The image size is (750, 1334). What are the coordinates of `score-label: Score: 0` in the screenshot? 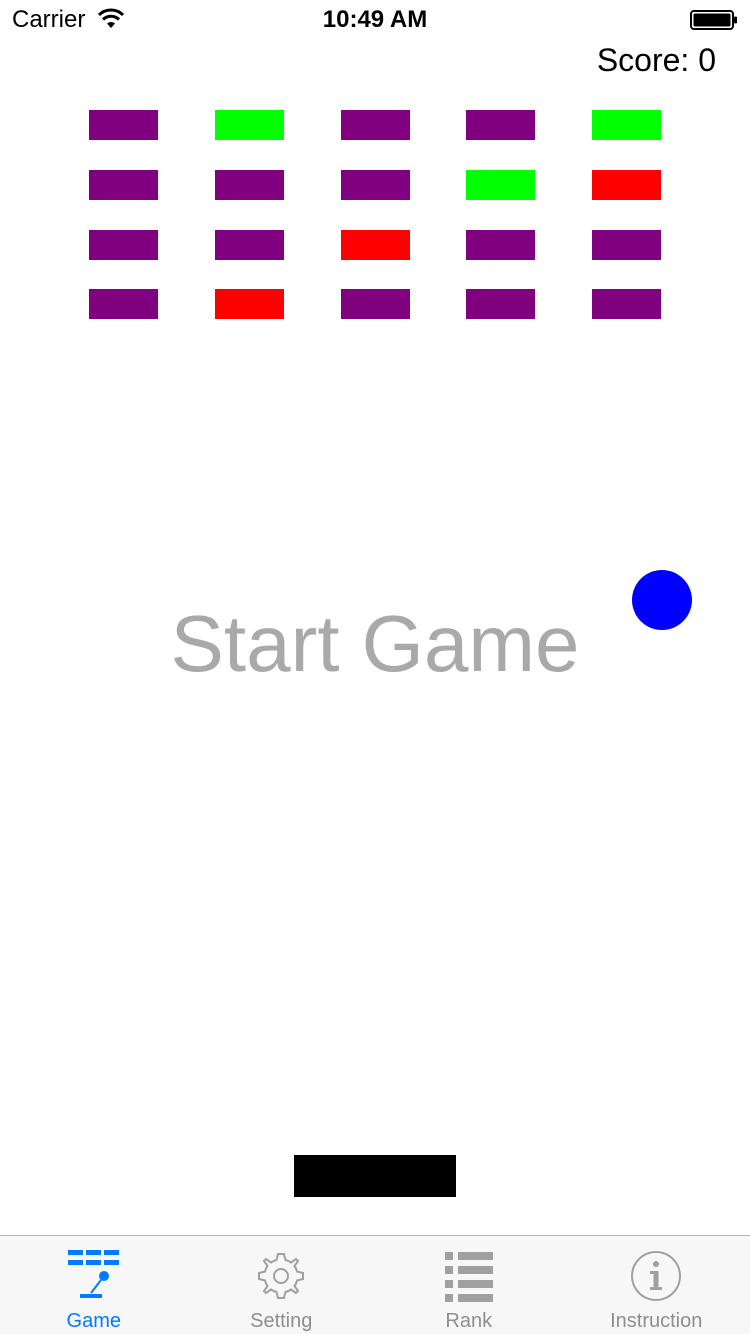 It's located at (656, 60).